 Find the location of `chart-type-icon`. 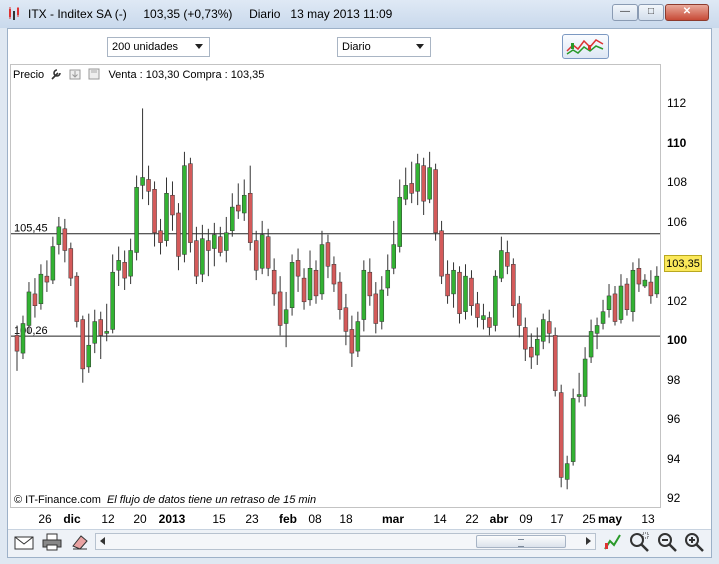

chart-type-icon is located at coordinates (585, 47).